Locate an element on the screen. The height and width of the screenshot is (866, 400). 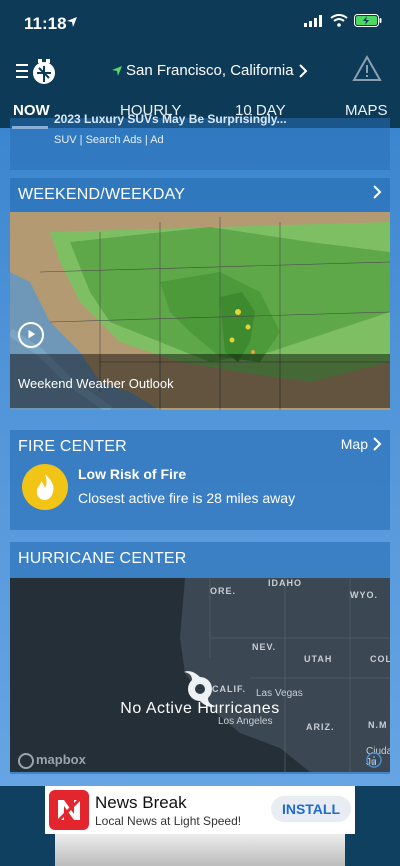
map-label-ore: ORE. is located at coordinates (223, 591).